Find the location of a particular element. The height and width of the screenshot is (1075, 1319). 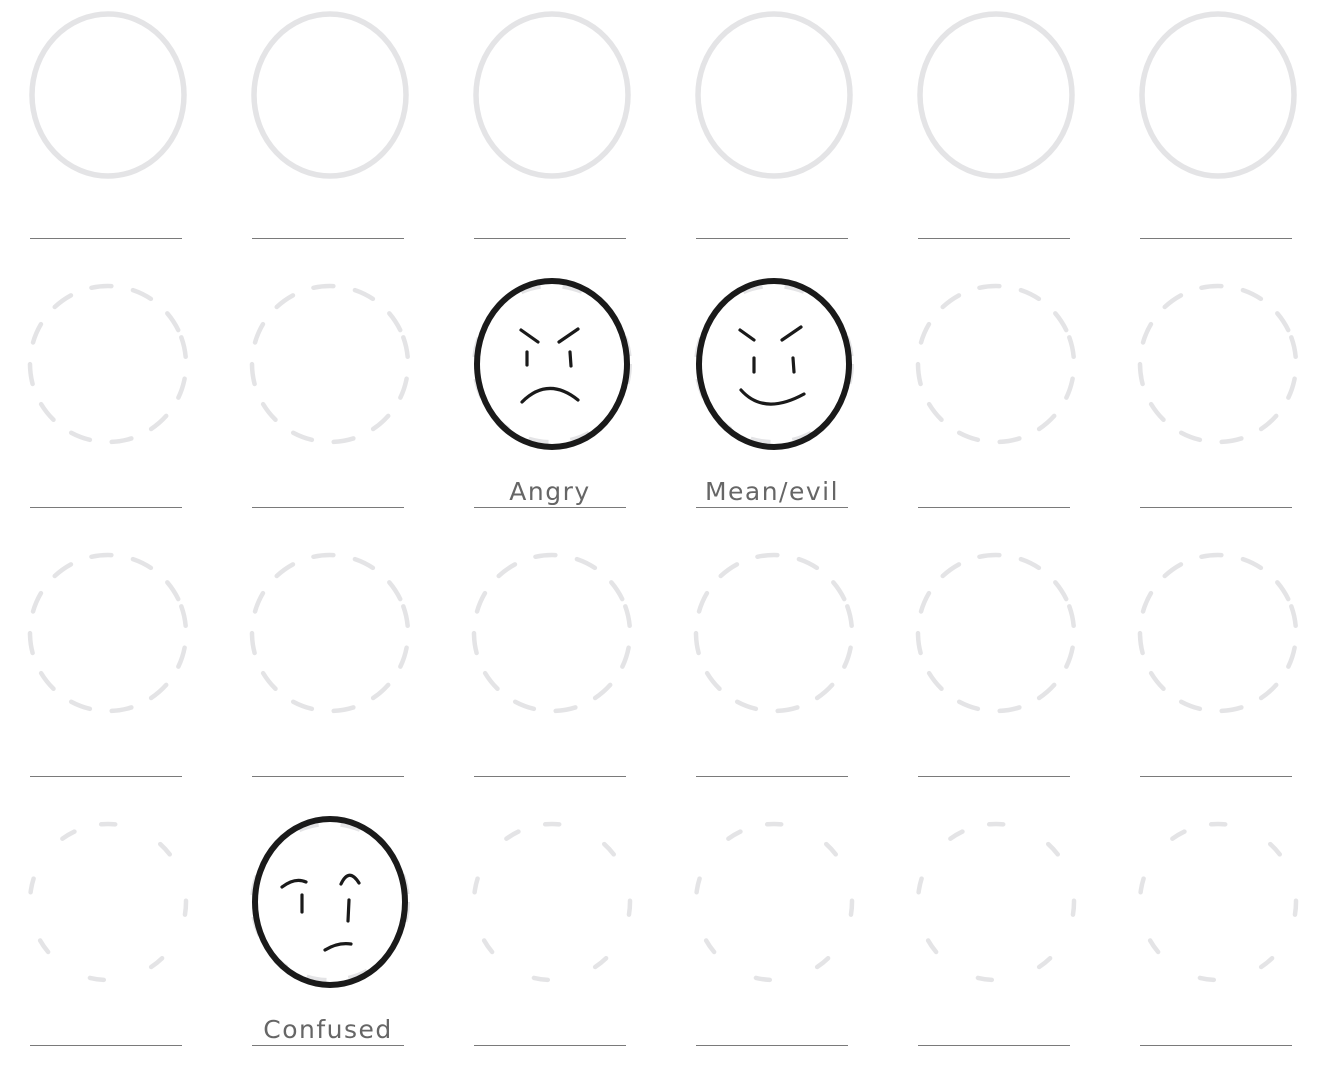

confused-face-icon is located at coordinates (343, 922).